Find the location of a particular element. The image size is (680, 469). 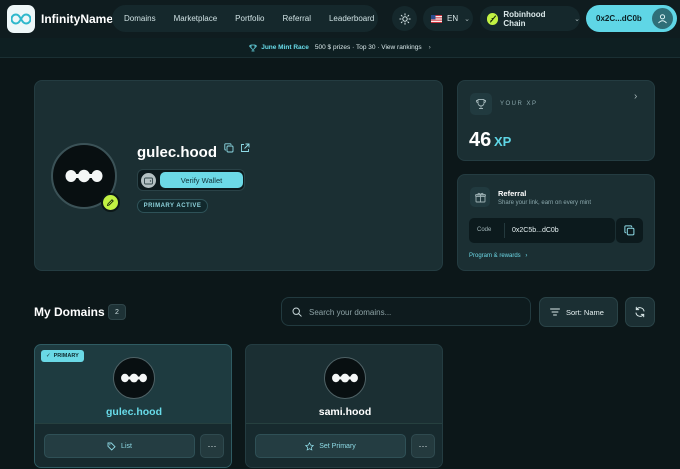

profile-name: gulec.hood is located at coordinates (177, 152).